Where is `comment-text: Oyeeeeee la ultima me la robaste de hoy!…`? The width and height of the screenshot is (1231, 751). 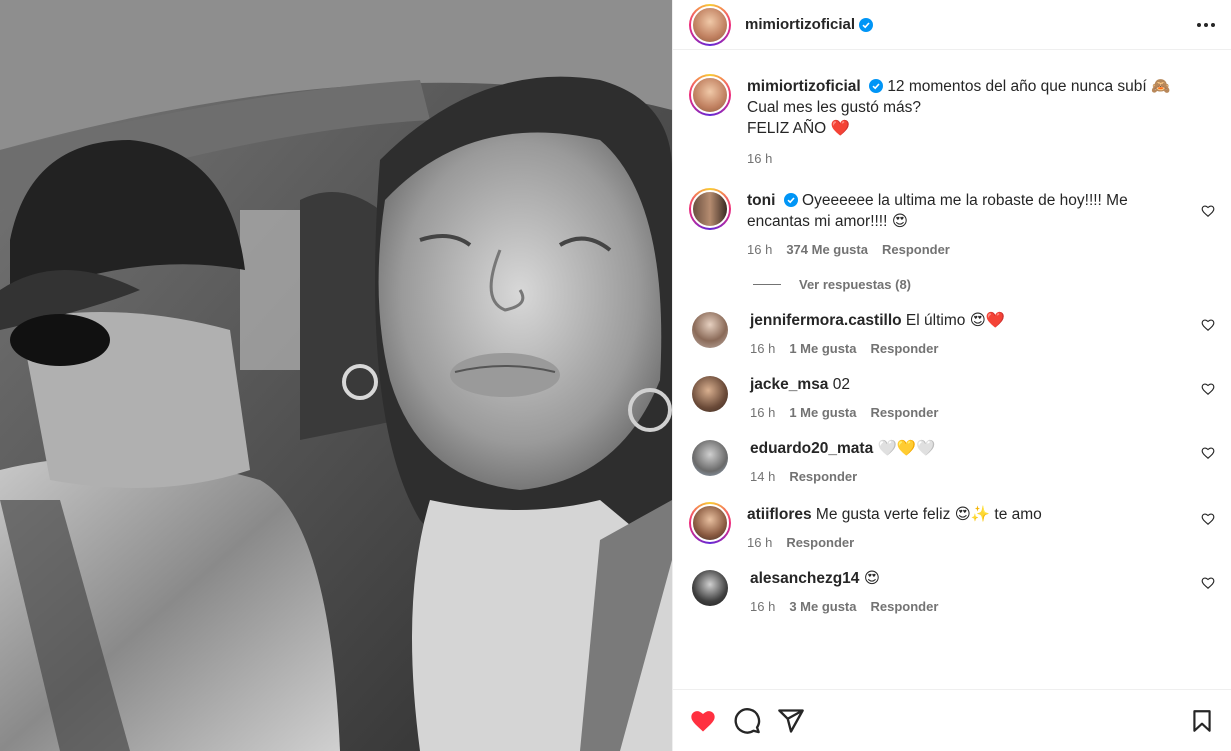 comment-text: Oyeeeeee la ultima me la robaste de hoy!… is located at coordinates (965, 200).